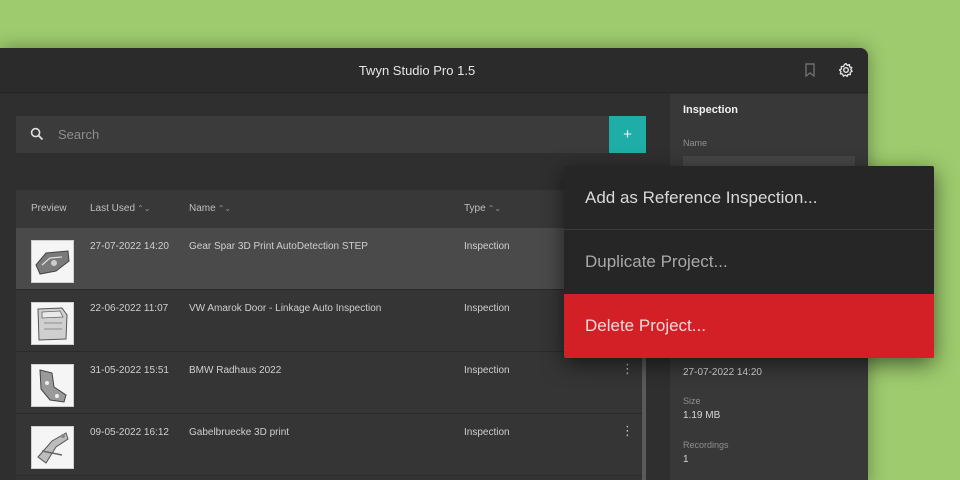 This screenshot has height=480, width=960. I want to click on column-name: Name ⌃⌄, so click(210, 208).